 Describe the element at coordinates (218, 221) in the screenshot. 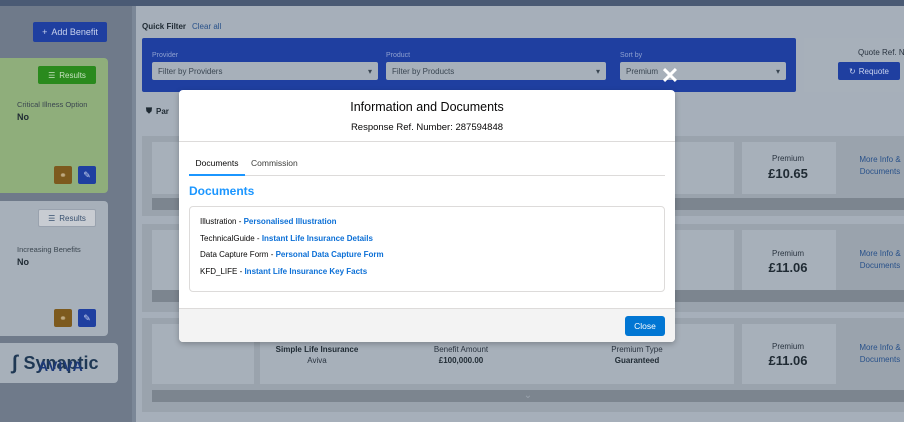

I see `document-type: Illustration` at that location.